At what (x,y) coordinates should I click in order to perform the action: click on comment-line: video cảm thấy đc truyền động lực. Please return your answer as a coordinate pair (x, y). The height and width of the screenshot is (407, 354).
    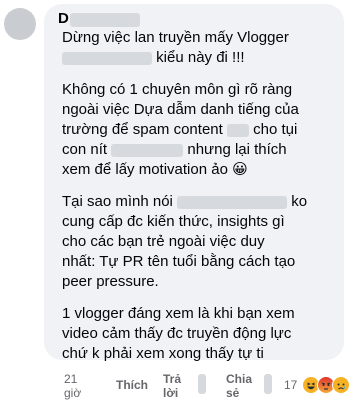
    Looking at the image, I should click on (177, 333).